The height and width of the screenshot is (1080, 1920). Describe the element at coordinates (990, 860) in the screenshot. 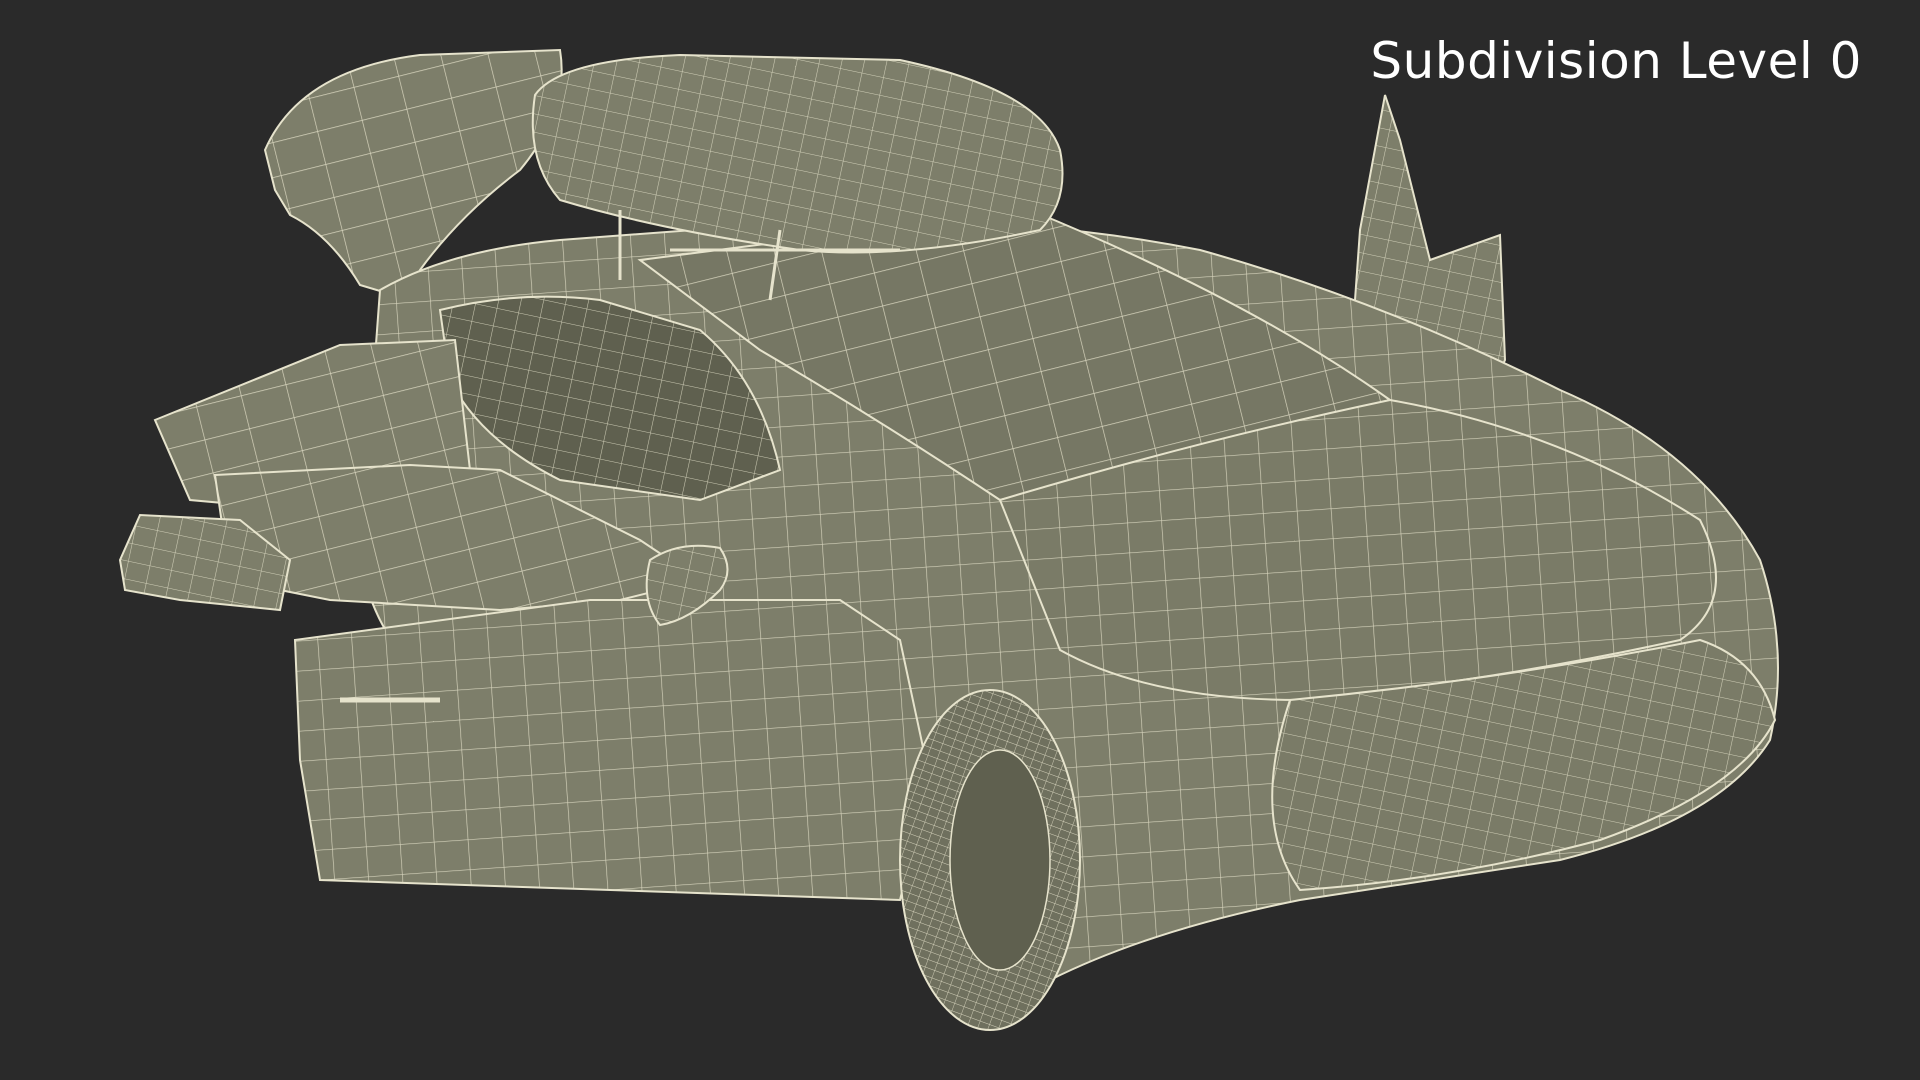

I see `front-wheel` at that location.